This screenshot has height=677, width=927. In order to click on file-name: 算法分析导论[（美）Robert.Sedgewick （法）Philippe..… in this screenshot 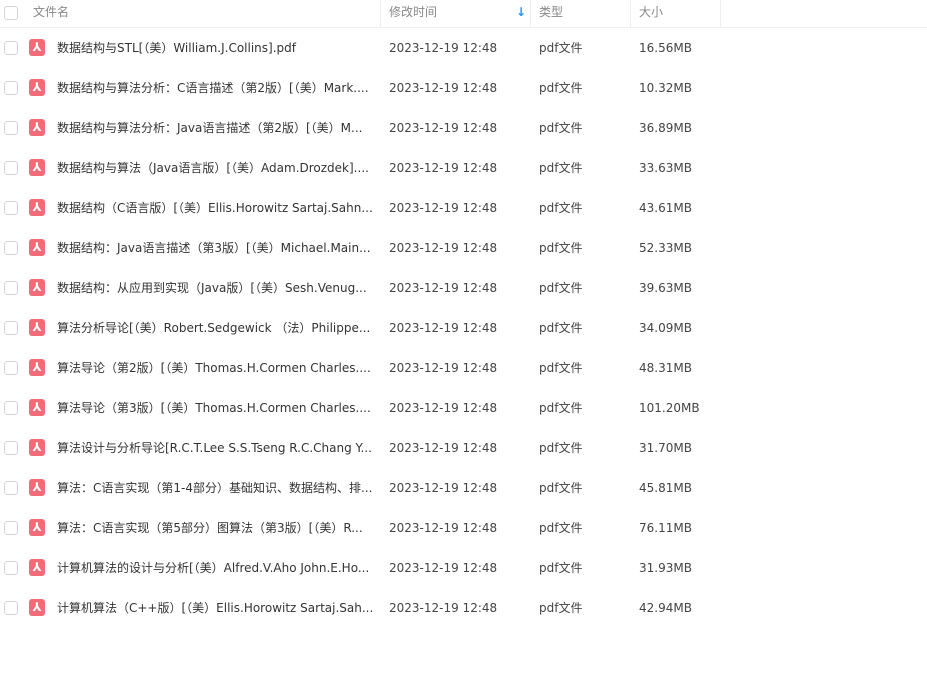, I will do `click(214, 328)`.